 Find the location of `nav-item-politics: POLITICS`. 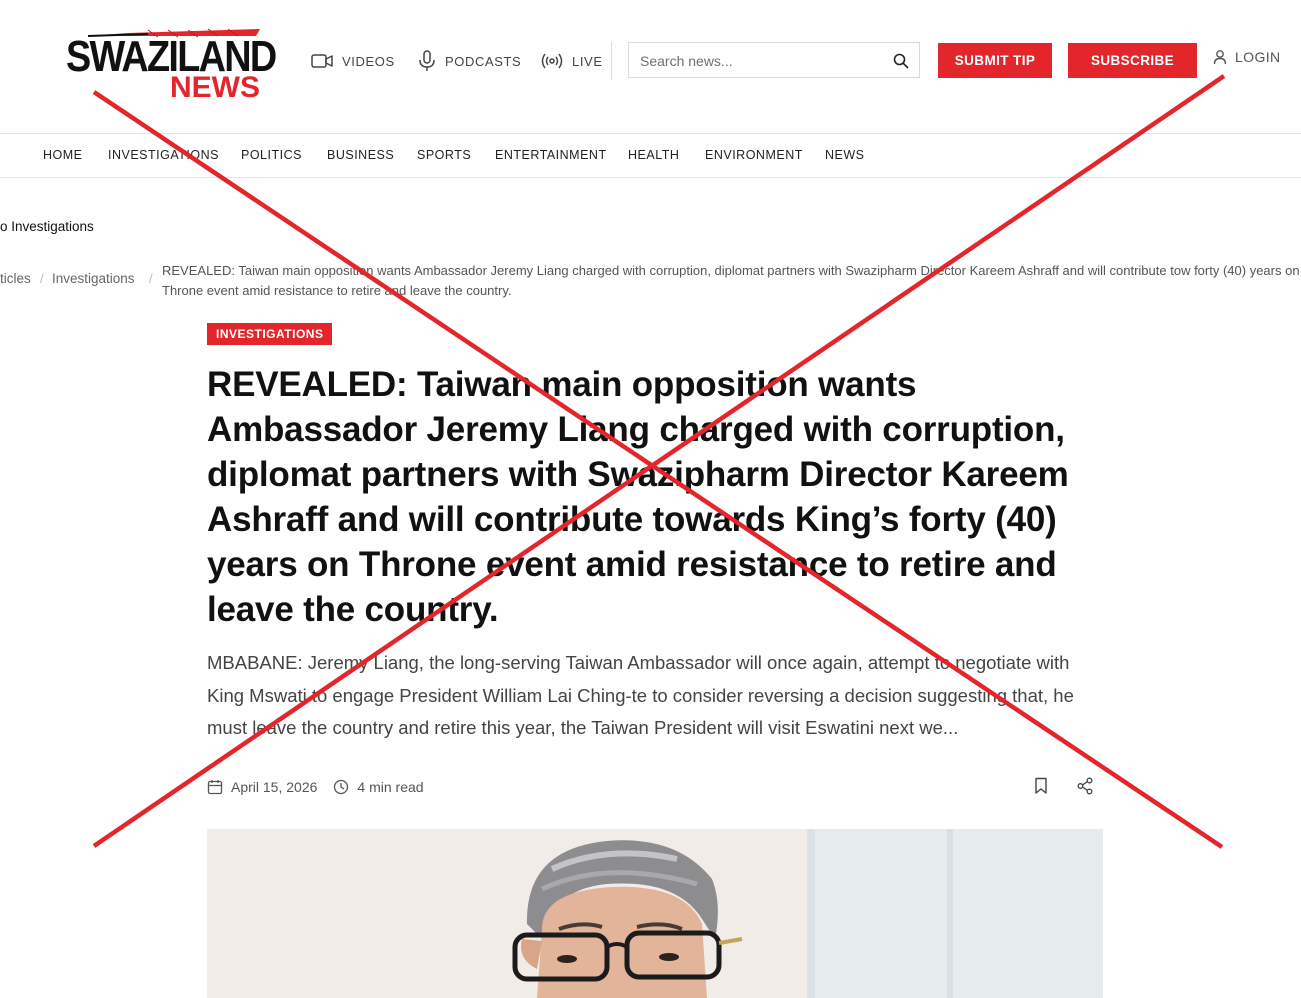

nav-item-politics: POLITICS is located at coordinates (271, 155).